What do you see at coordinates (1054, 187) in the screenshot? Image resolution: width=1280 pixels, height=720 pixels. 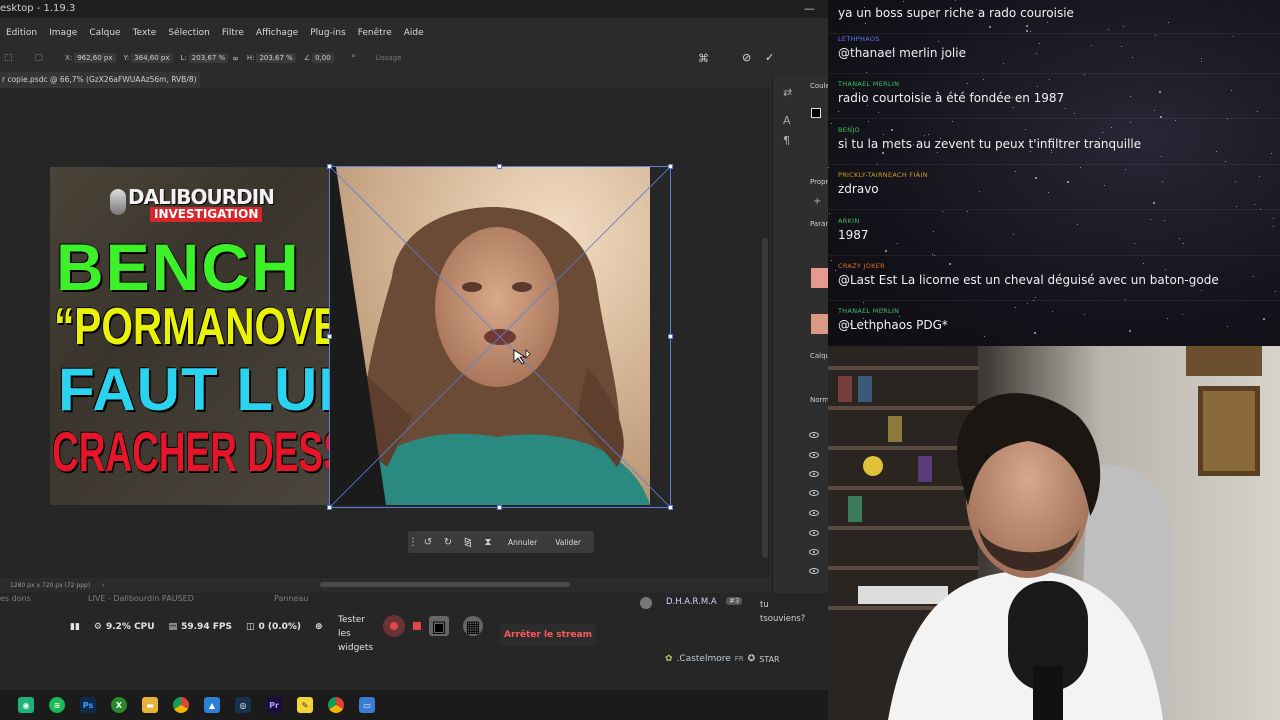 I see `chat-message: PRICKLY-TAIRNEACH FIÁIN zdravo` at bounding box center [1054, 187].